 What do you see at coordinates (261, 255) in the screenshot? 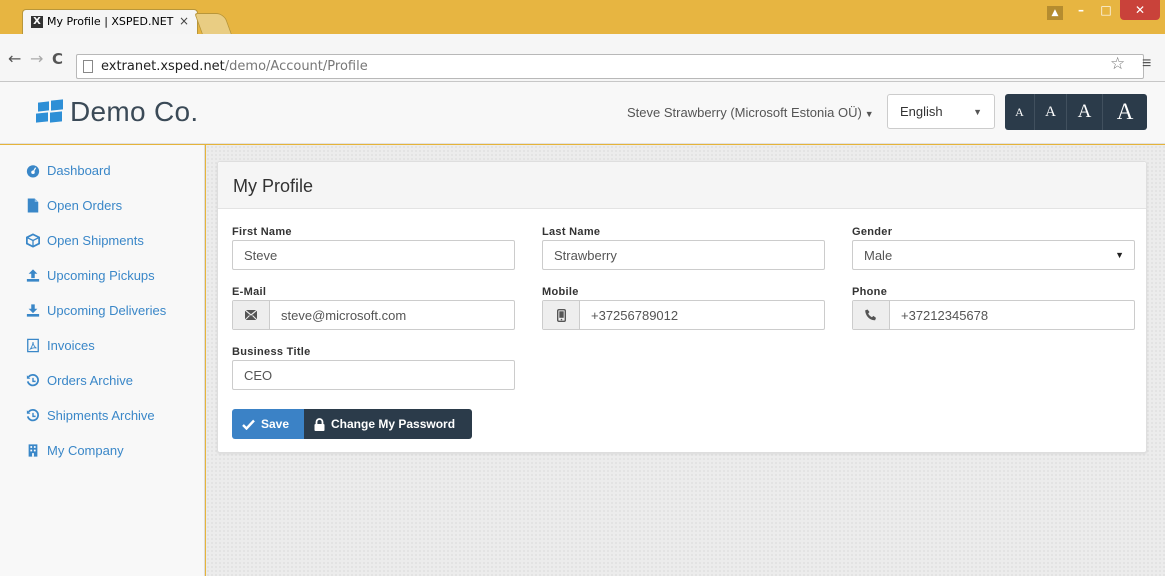
I see `first-name-value: Steve` at bounding box center [261, 255].